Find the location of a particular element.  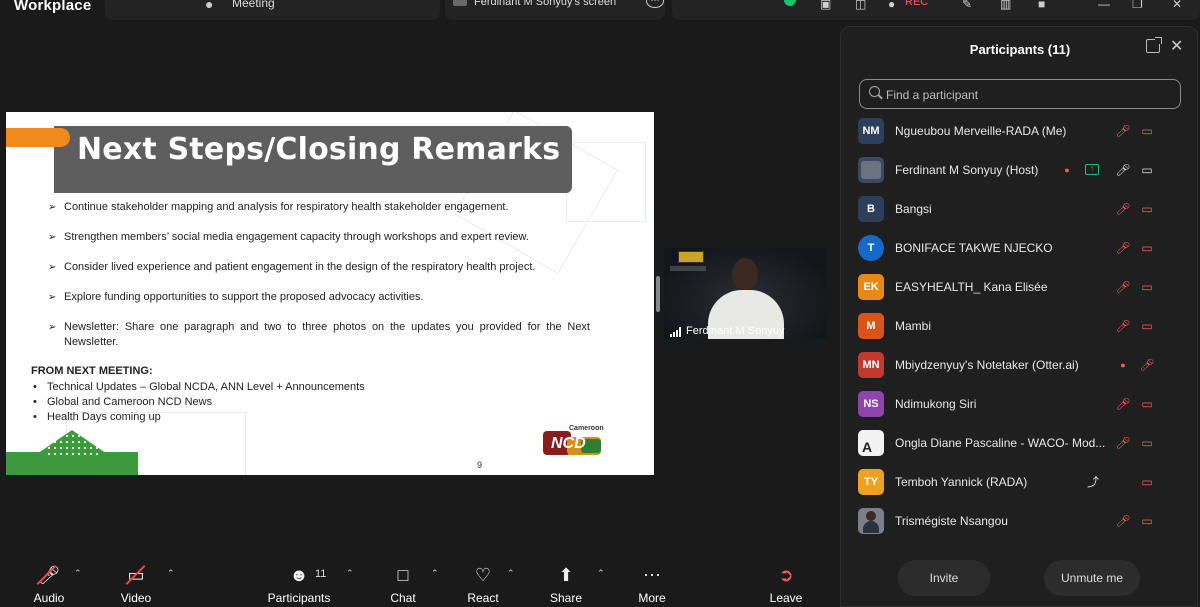

audio-button: 🎤︎ Audio is located at coordinates (49, 580).